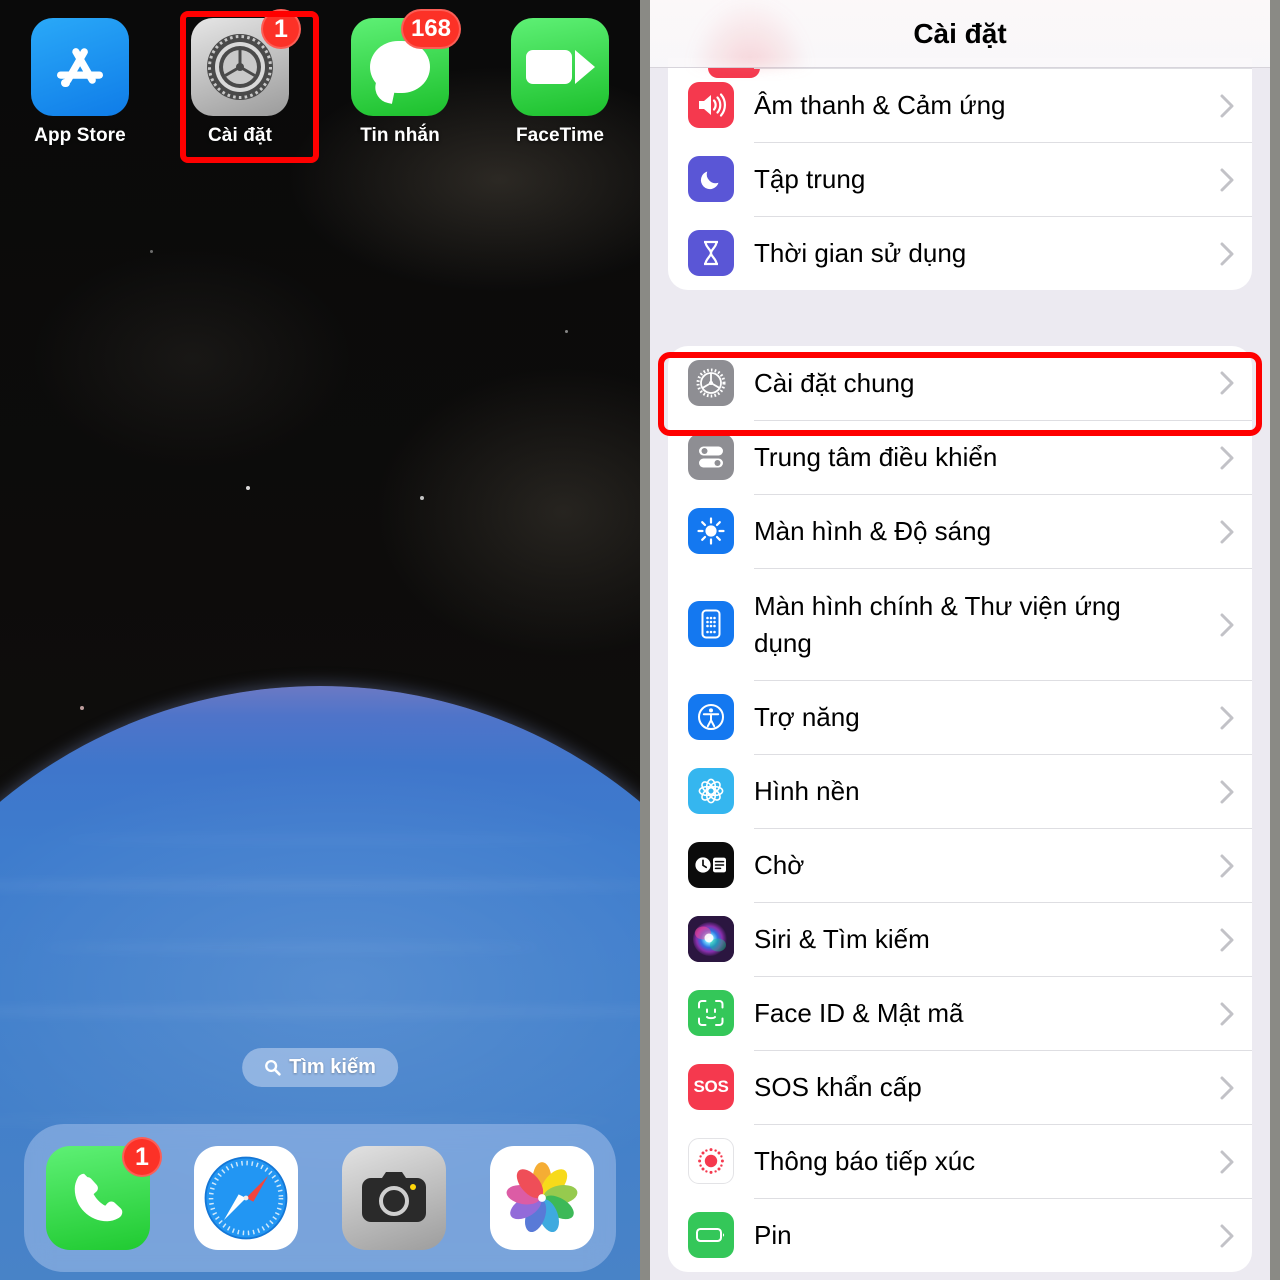 This screenshot has height=1280, width=1280. Describe the element at coordinates (834, 382) in the screenshot. I see `settings-row-label: Cài đặt chung` at that location.